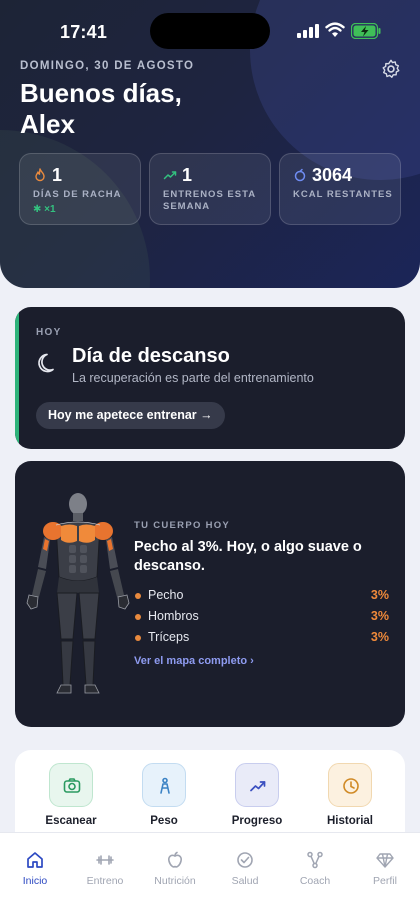 The image size is (420, 912). Describe the element at coordinates (257, 821) in the screenshot. I see `quick-action-label: Progreso` at that location.